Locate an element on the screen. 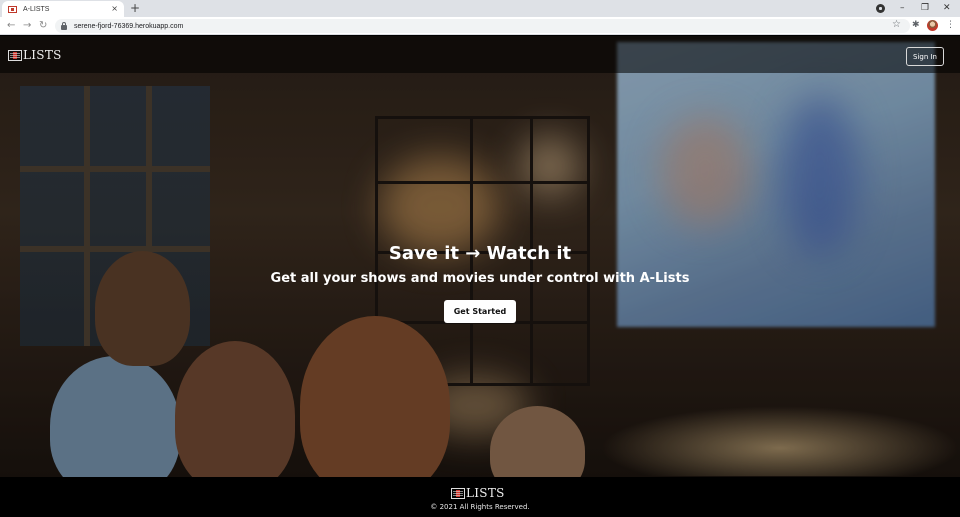 The height and width of the screenshot is (517, 960). browser-tab: A-LISTS × is located at coordinates (63, 9).